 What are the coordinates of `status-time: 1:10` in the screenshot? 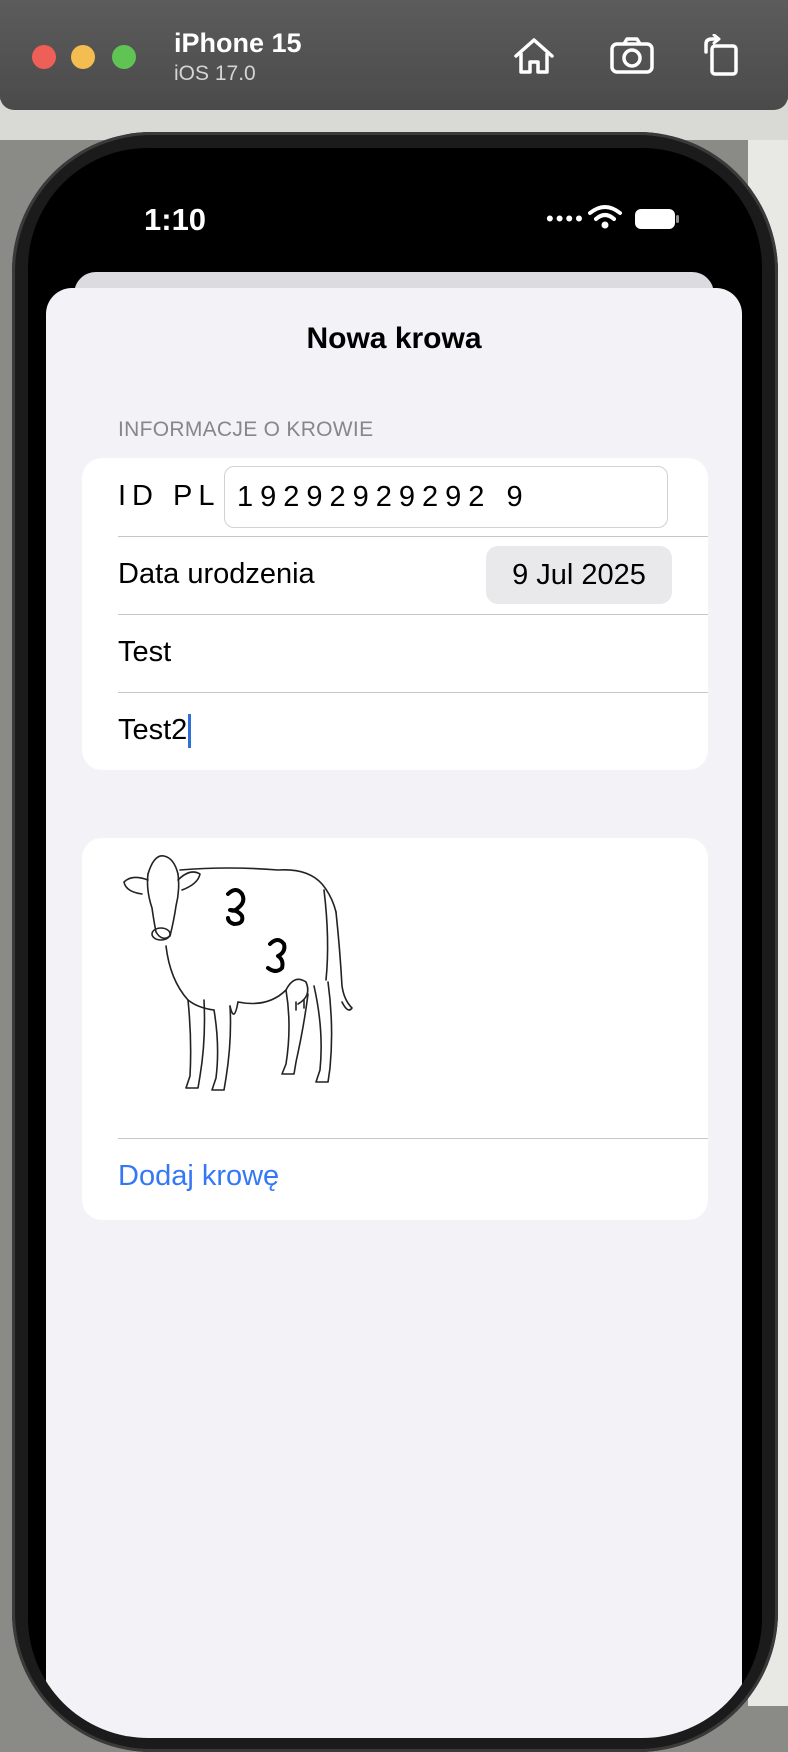 It's located at (175, 219).